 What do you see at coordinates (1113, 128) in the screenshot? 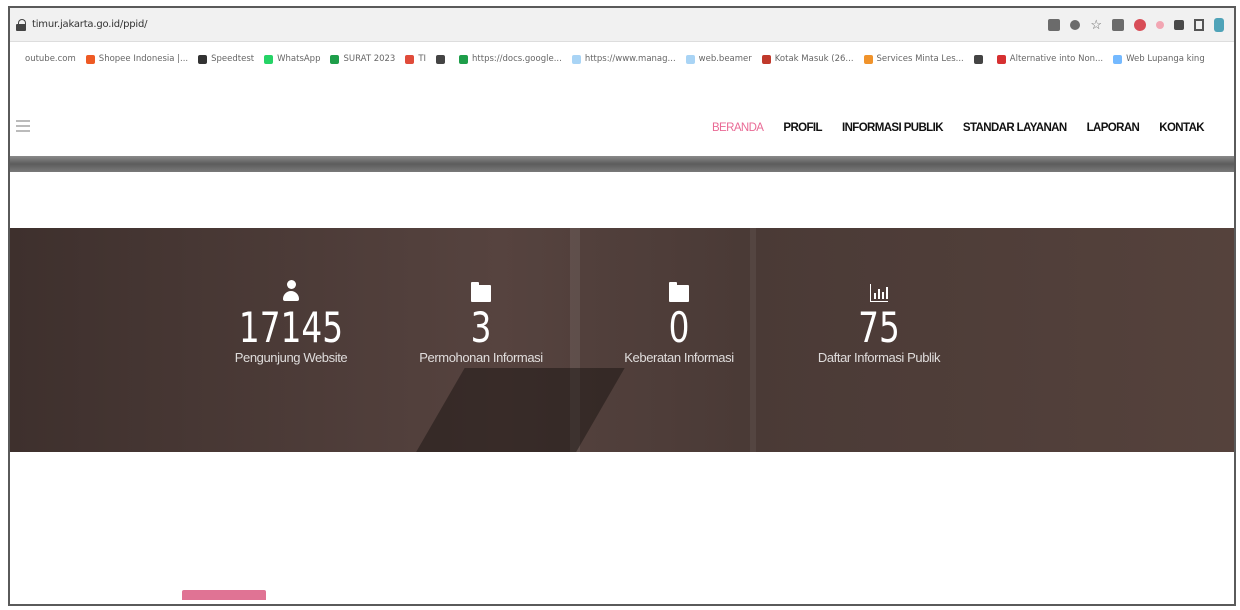
I see `nav-item-laporan: LAPORAN` at bounding box center [1113, 128].